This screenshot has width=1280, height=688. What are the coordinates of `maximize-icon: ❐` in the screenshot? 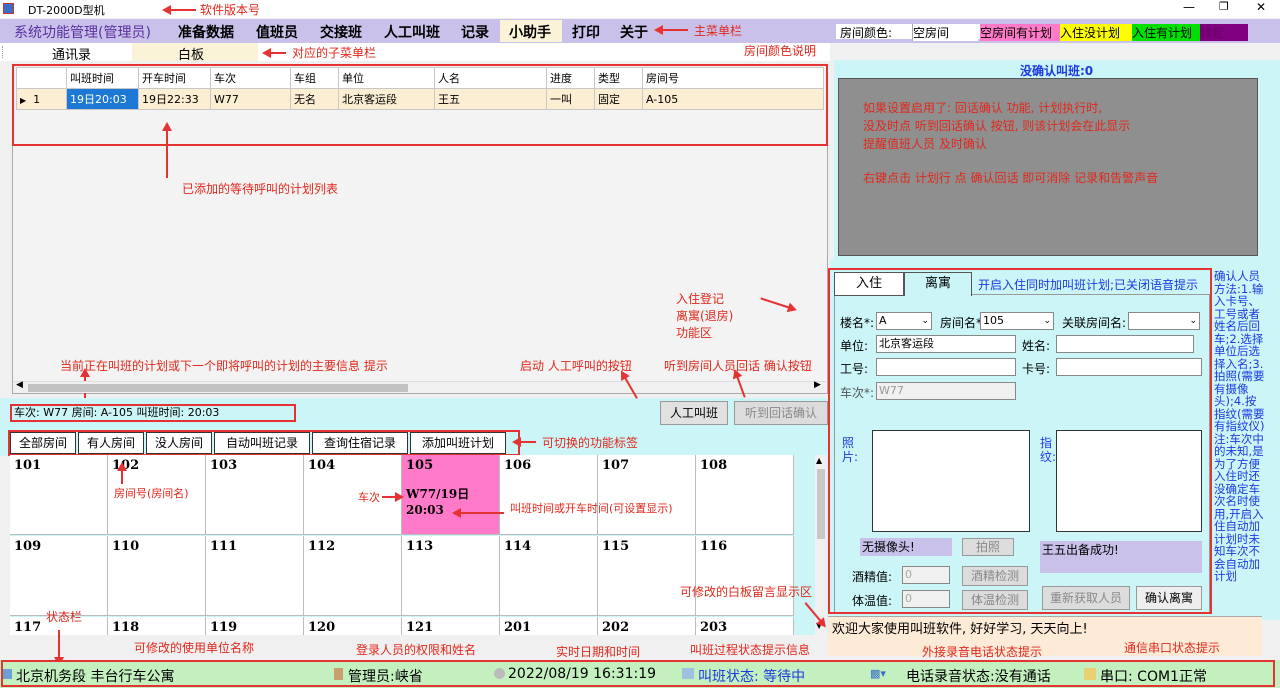 It's located at (1224, 6).